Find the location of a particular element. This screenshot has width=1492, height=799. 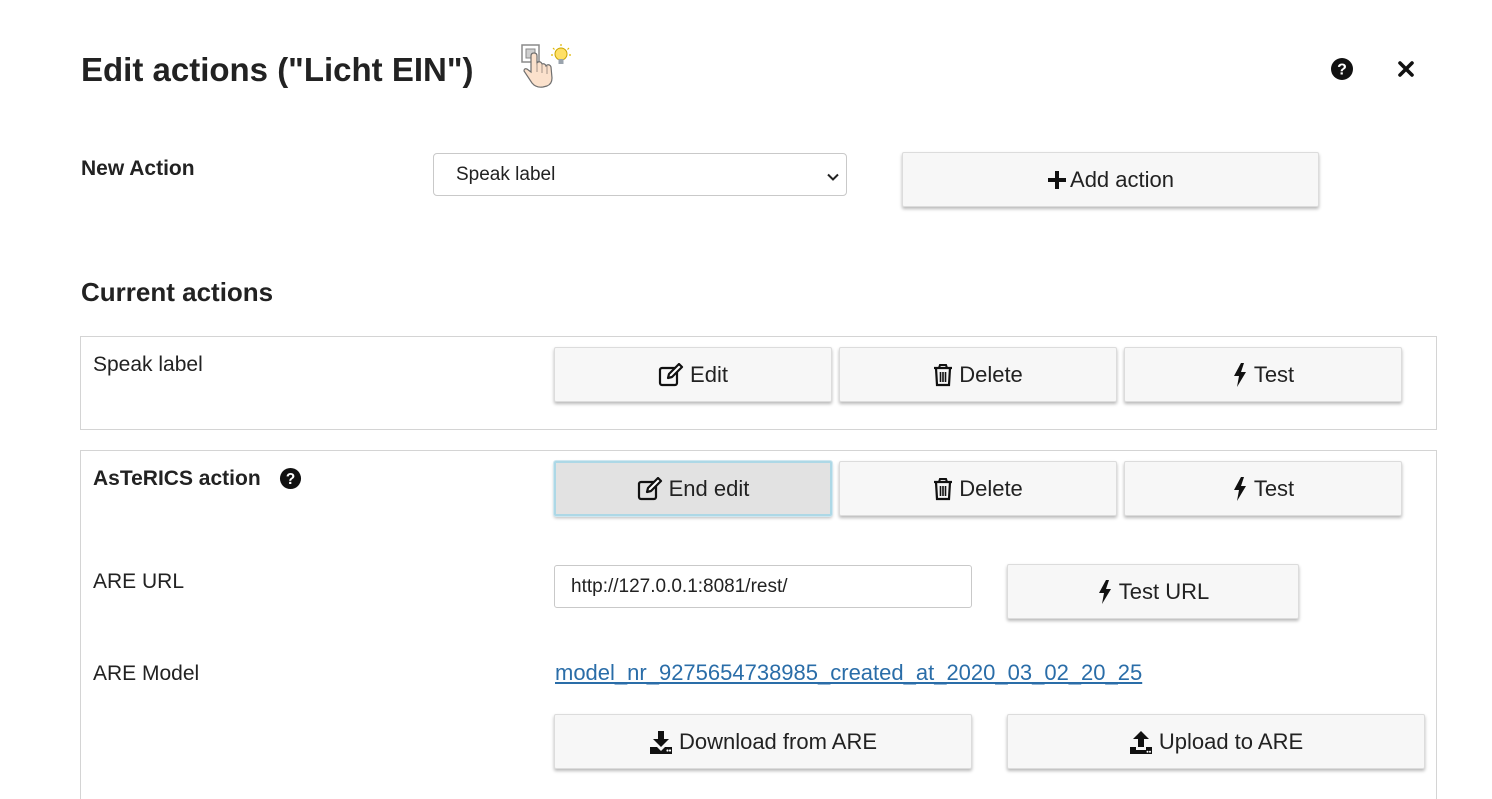

upload-icon is located at coordinates (1140, 742).